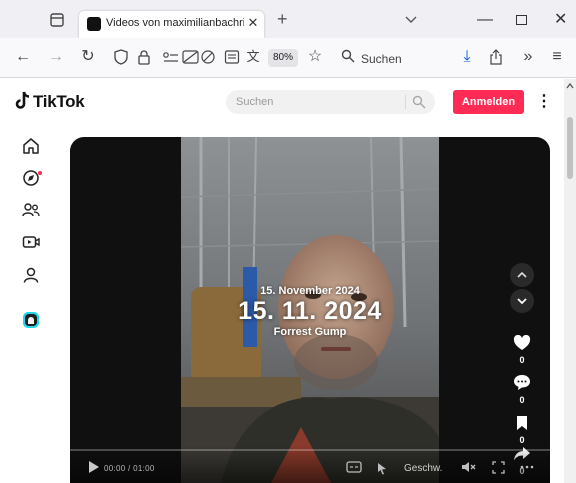  I want to click on tiktok-note-icon, so click(22, 100).